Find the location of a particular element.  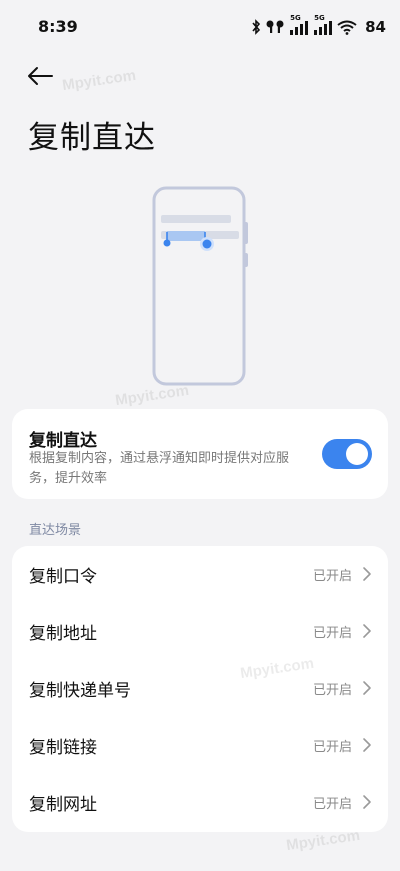

status-icons: 5G 5G 84 is located at coordinates (318, 26).